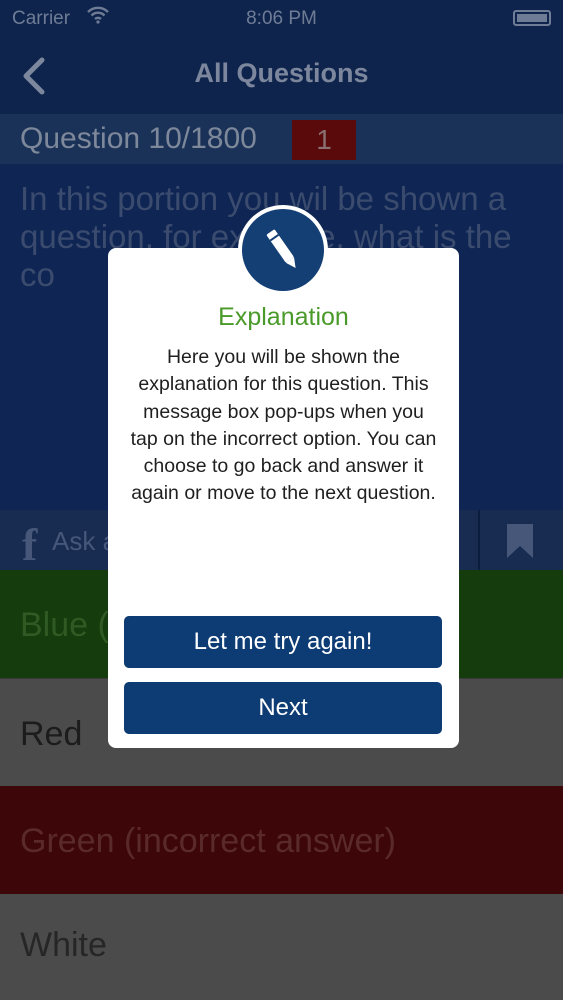 The width and height of the screenshot is (563, 1000). I want to click on answer-label: Blue (, so click(64, 625).